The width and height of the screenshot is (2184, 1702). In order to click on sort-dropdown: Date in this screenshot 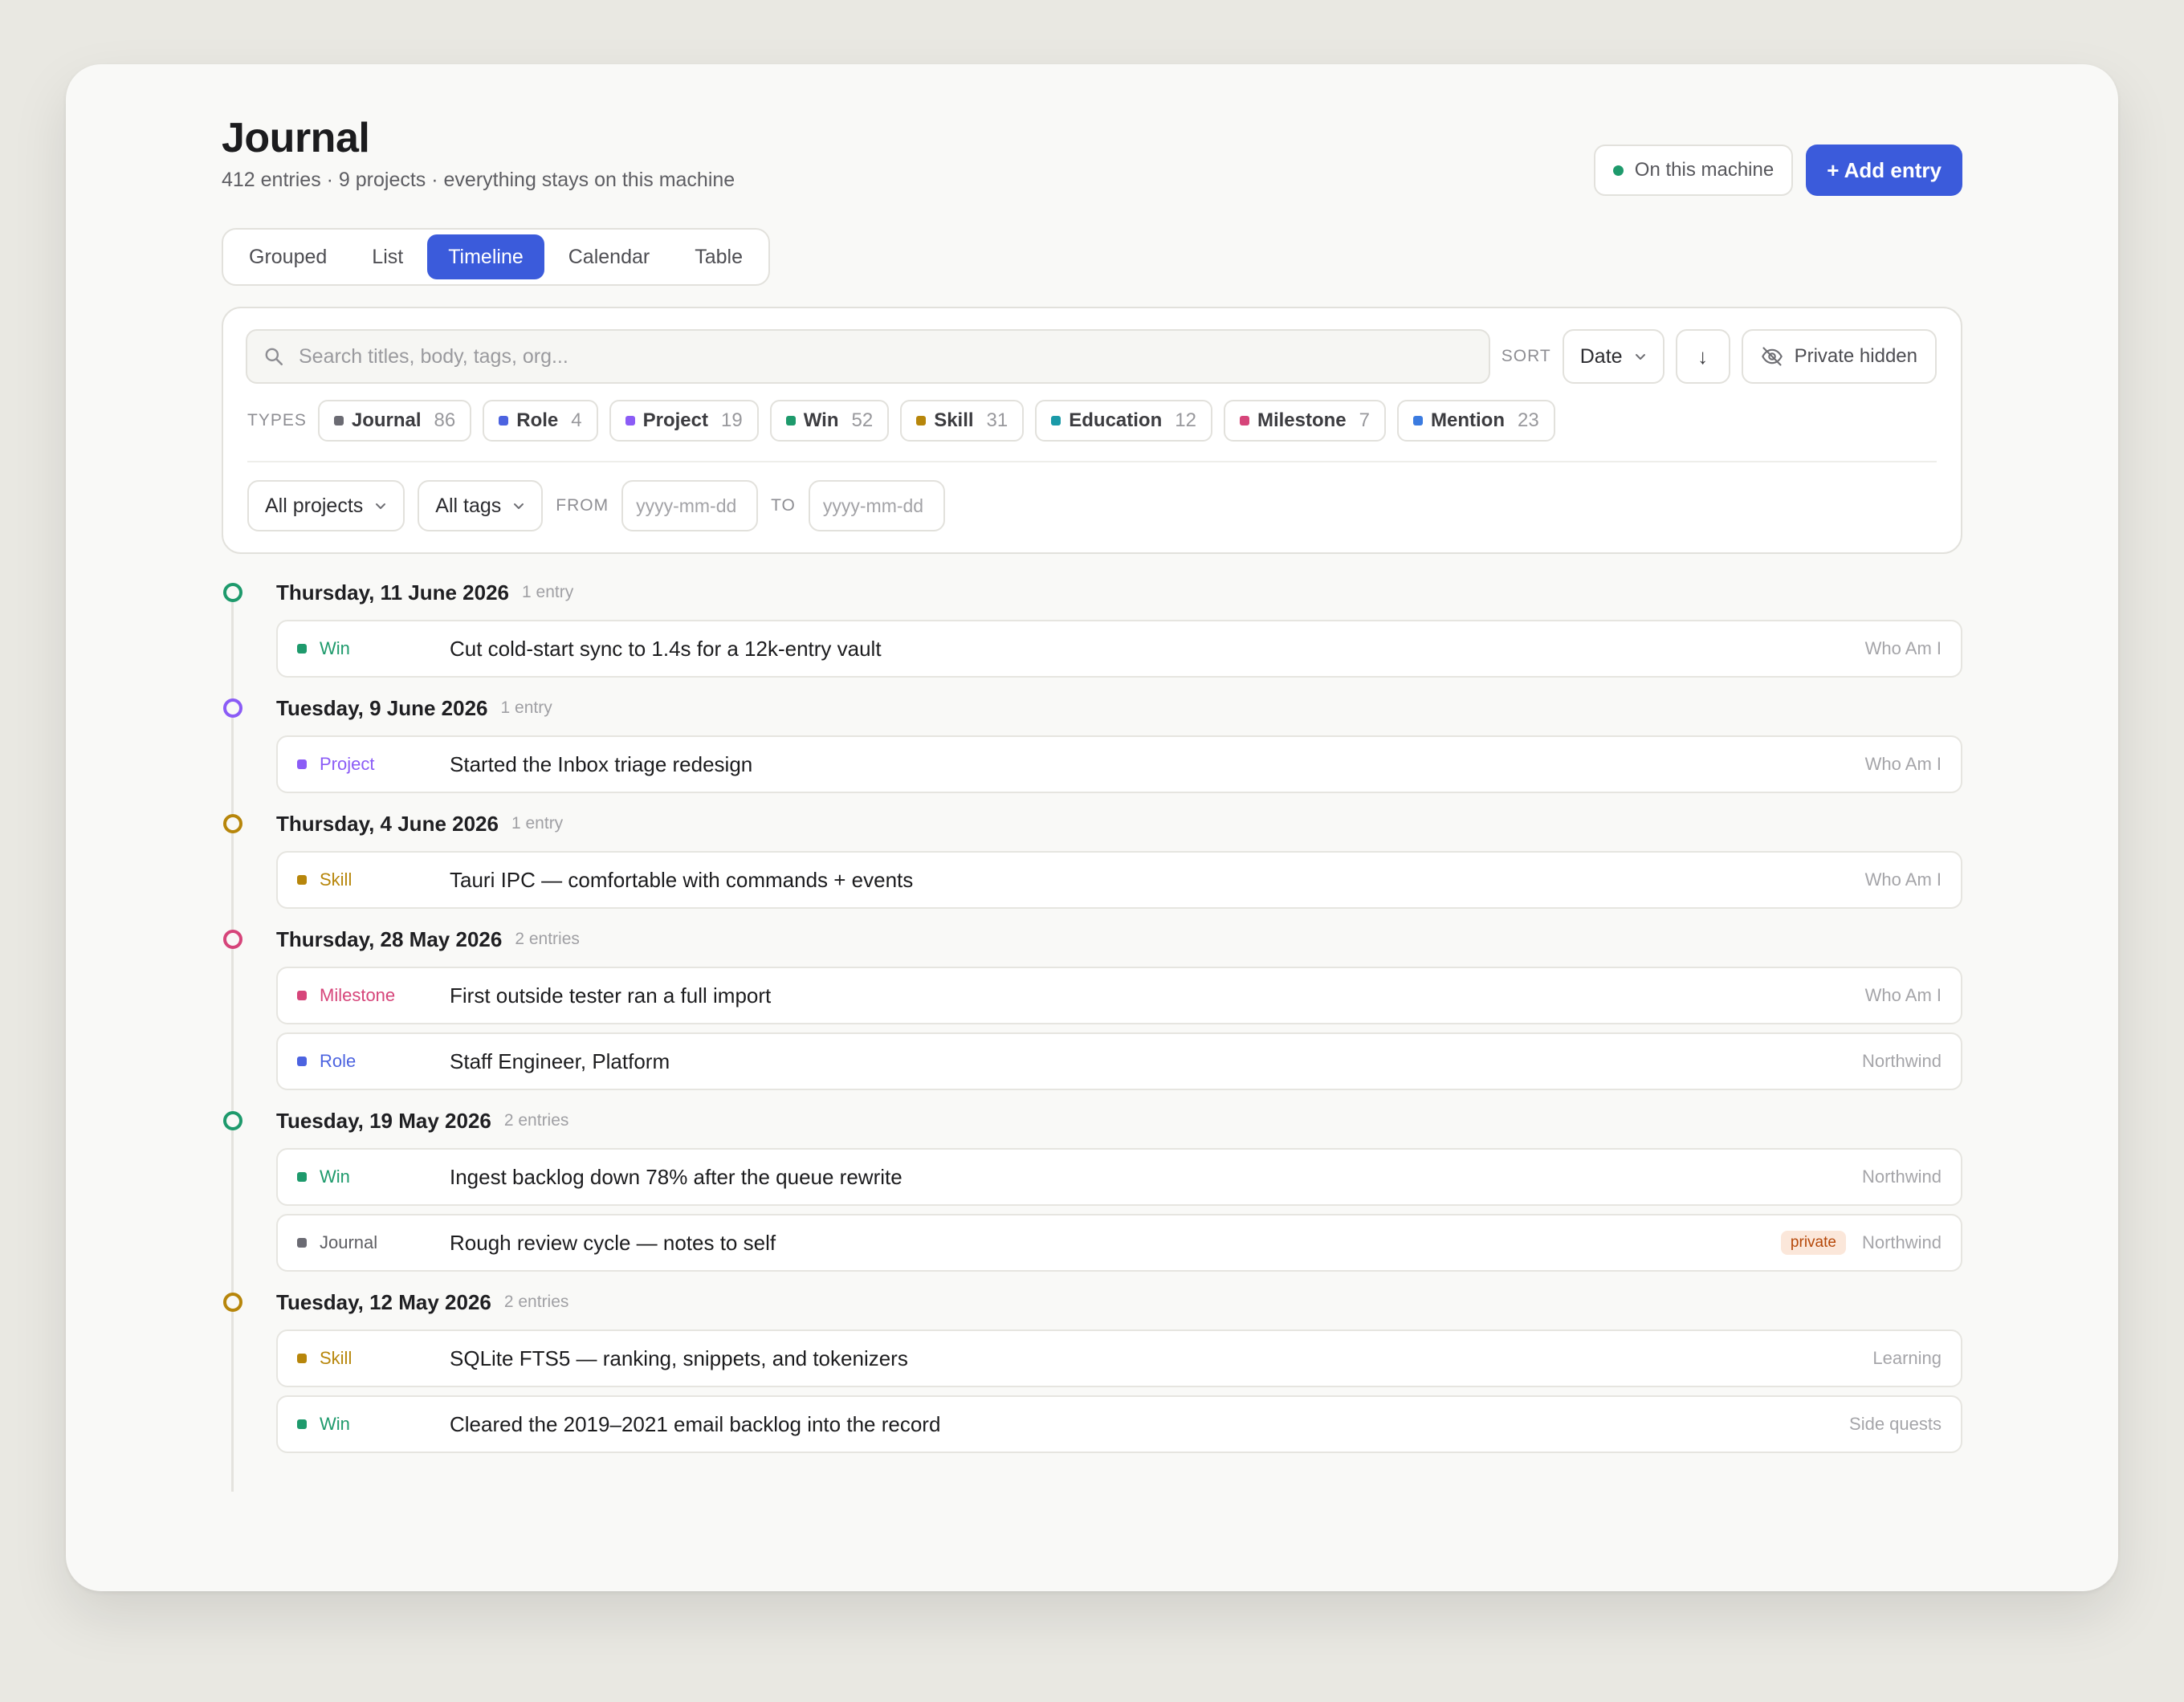, I will do `click(1613, 356)`.